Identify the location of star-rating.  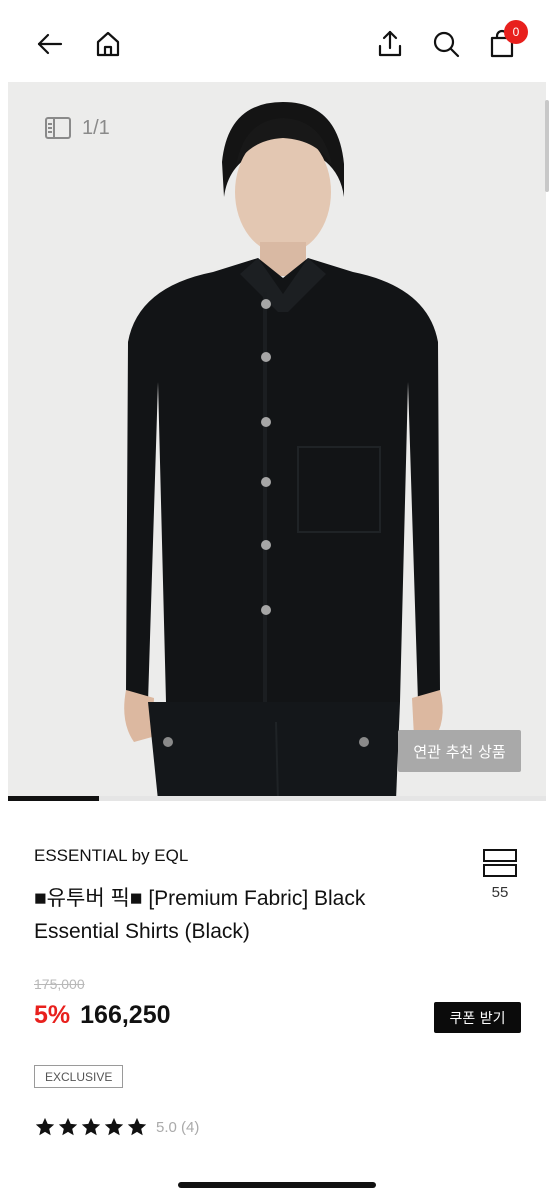
(91, 1127).